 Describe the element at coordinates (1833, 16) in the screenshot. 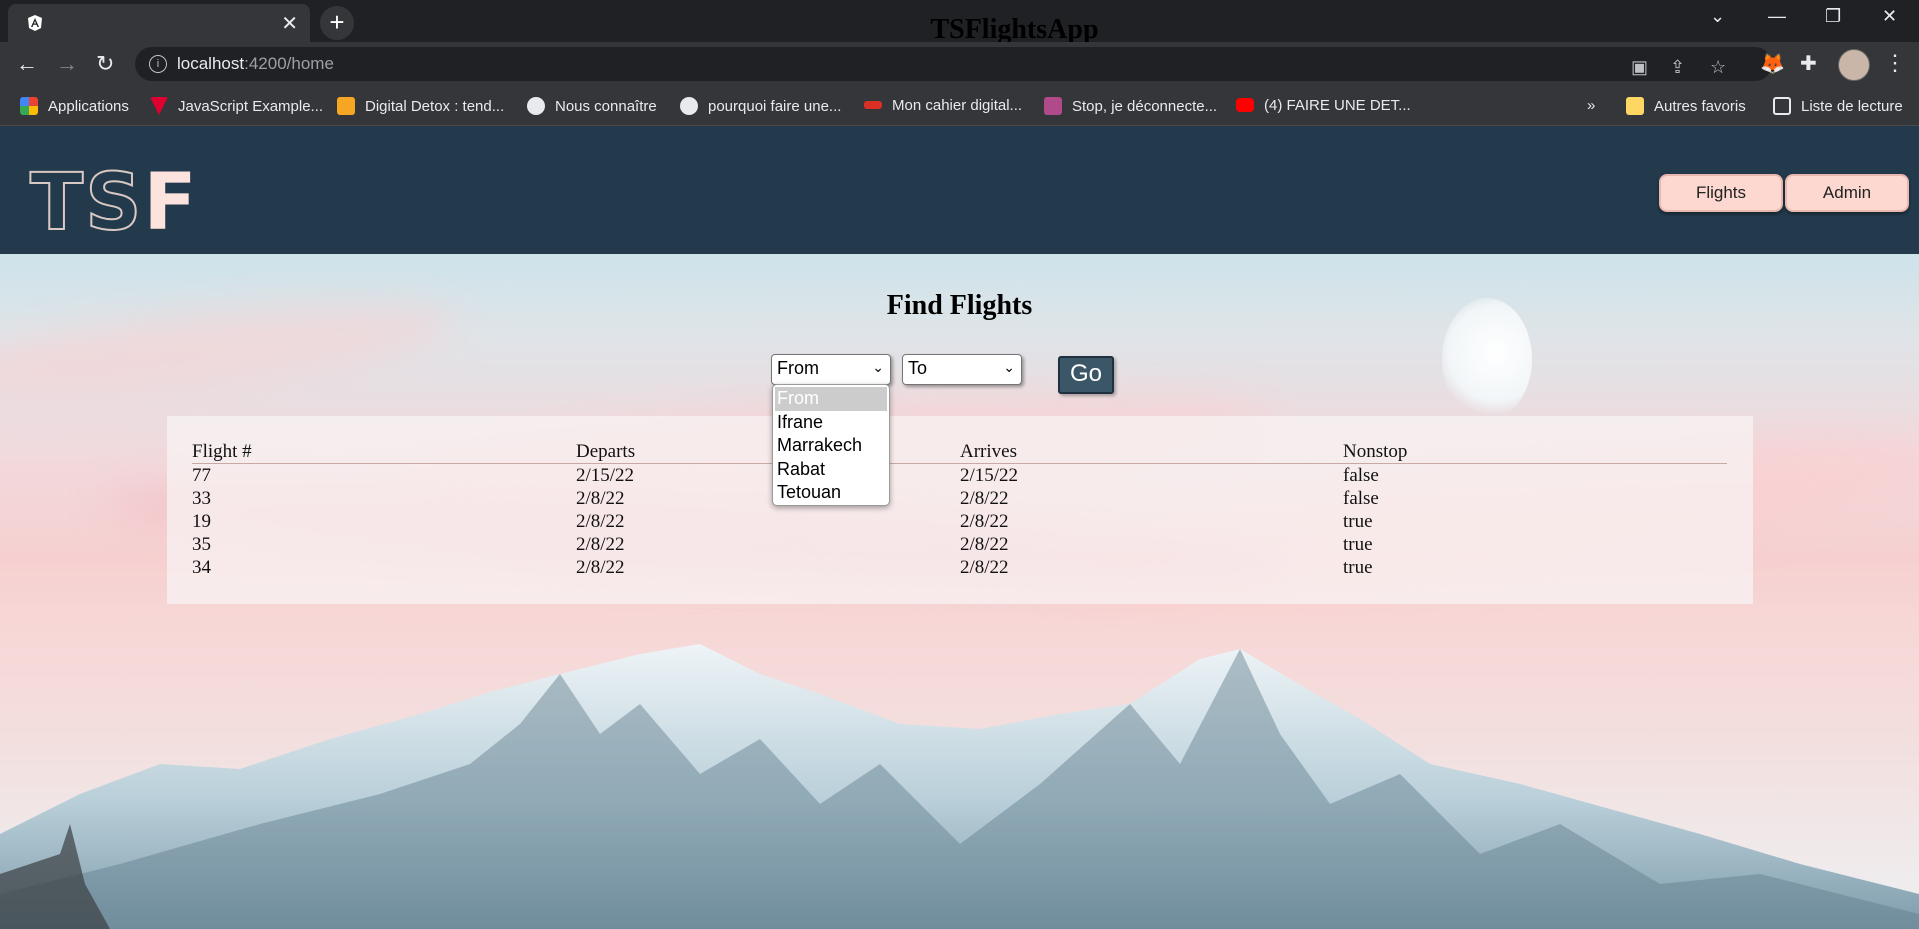

I see `restore-button: ❐` at that location.